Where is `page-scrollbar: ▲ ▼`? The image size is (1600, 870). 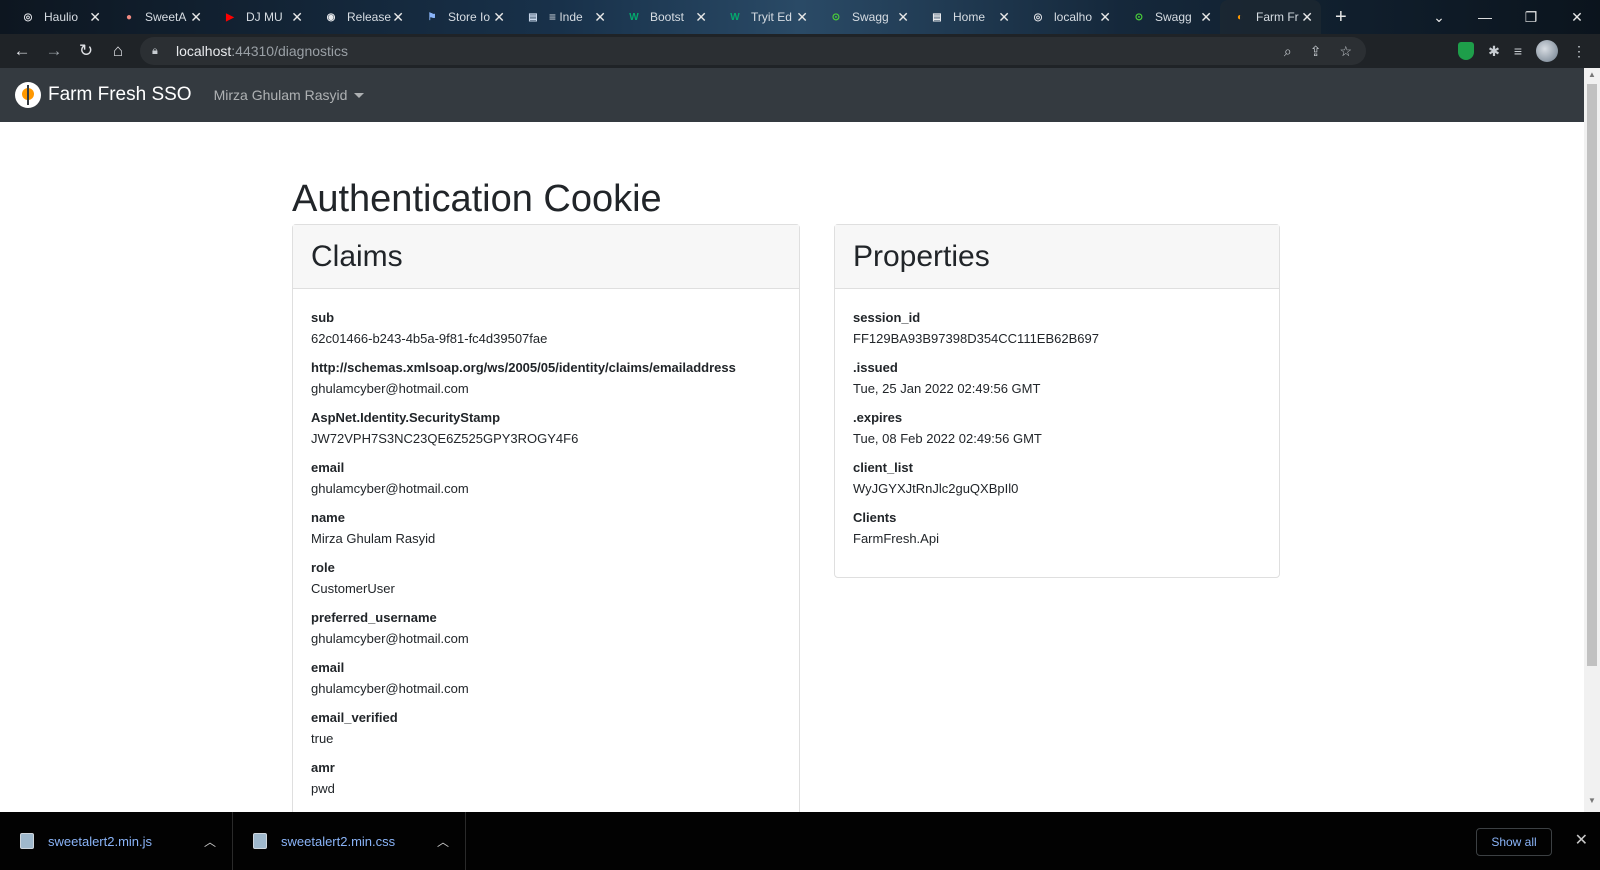
page-scrollbar: ▲ ▼ is located at coordinates (1592, 440).